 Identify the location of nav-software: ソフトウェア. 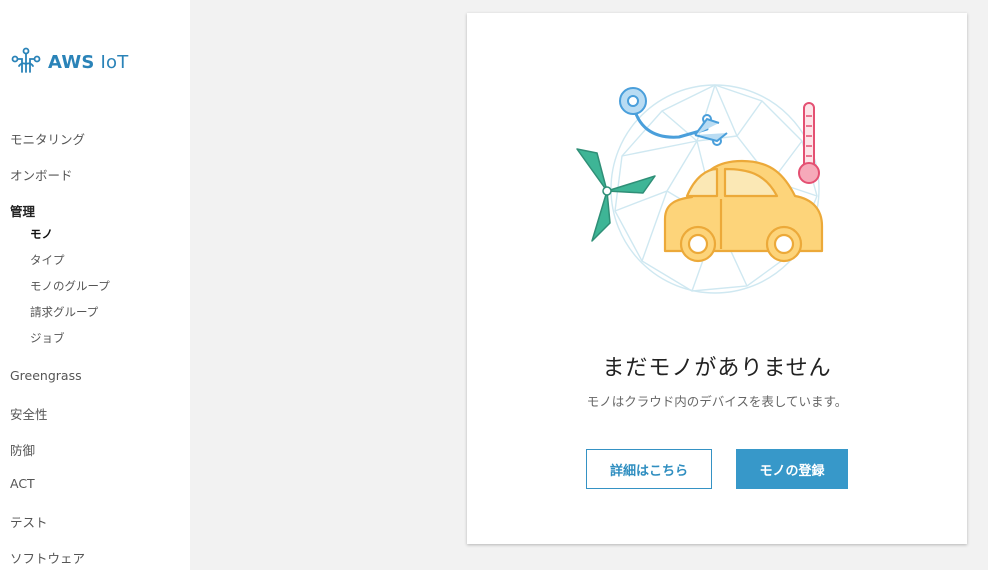
(47, 557).